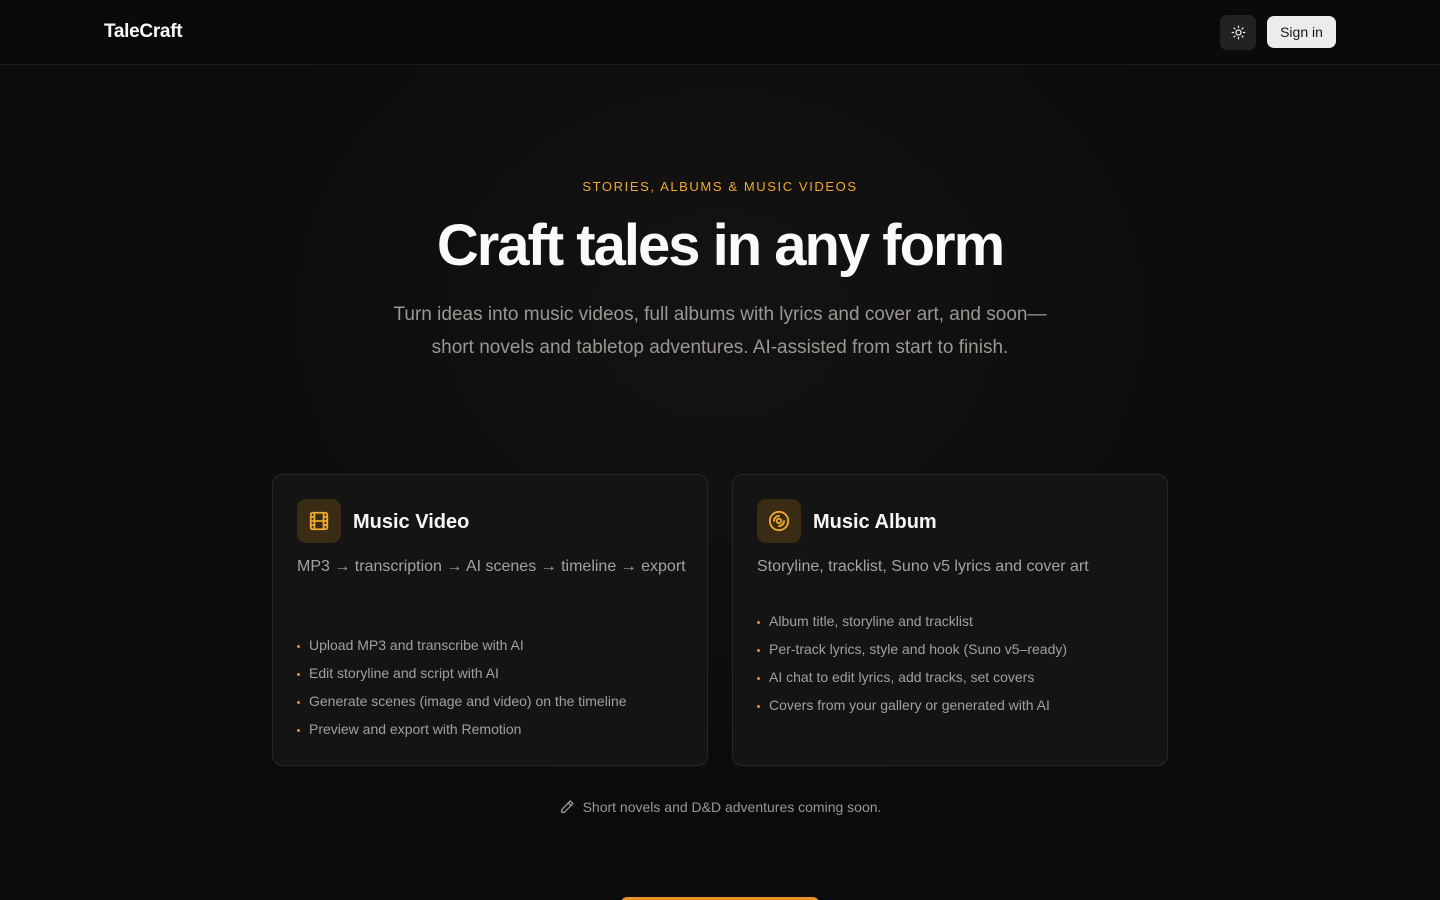  What do you see at coordinates (1301, 32) in the screenshot?
I see `sign-in-button: Sign in` at bounding box center [1301, 32].